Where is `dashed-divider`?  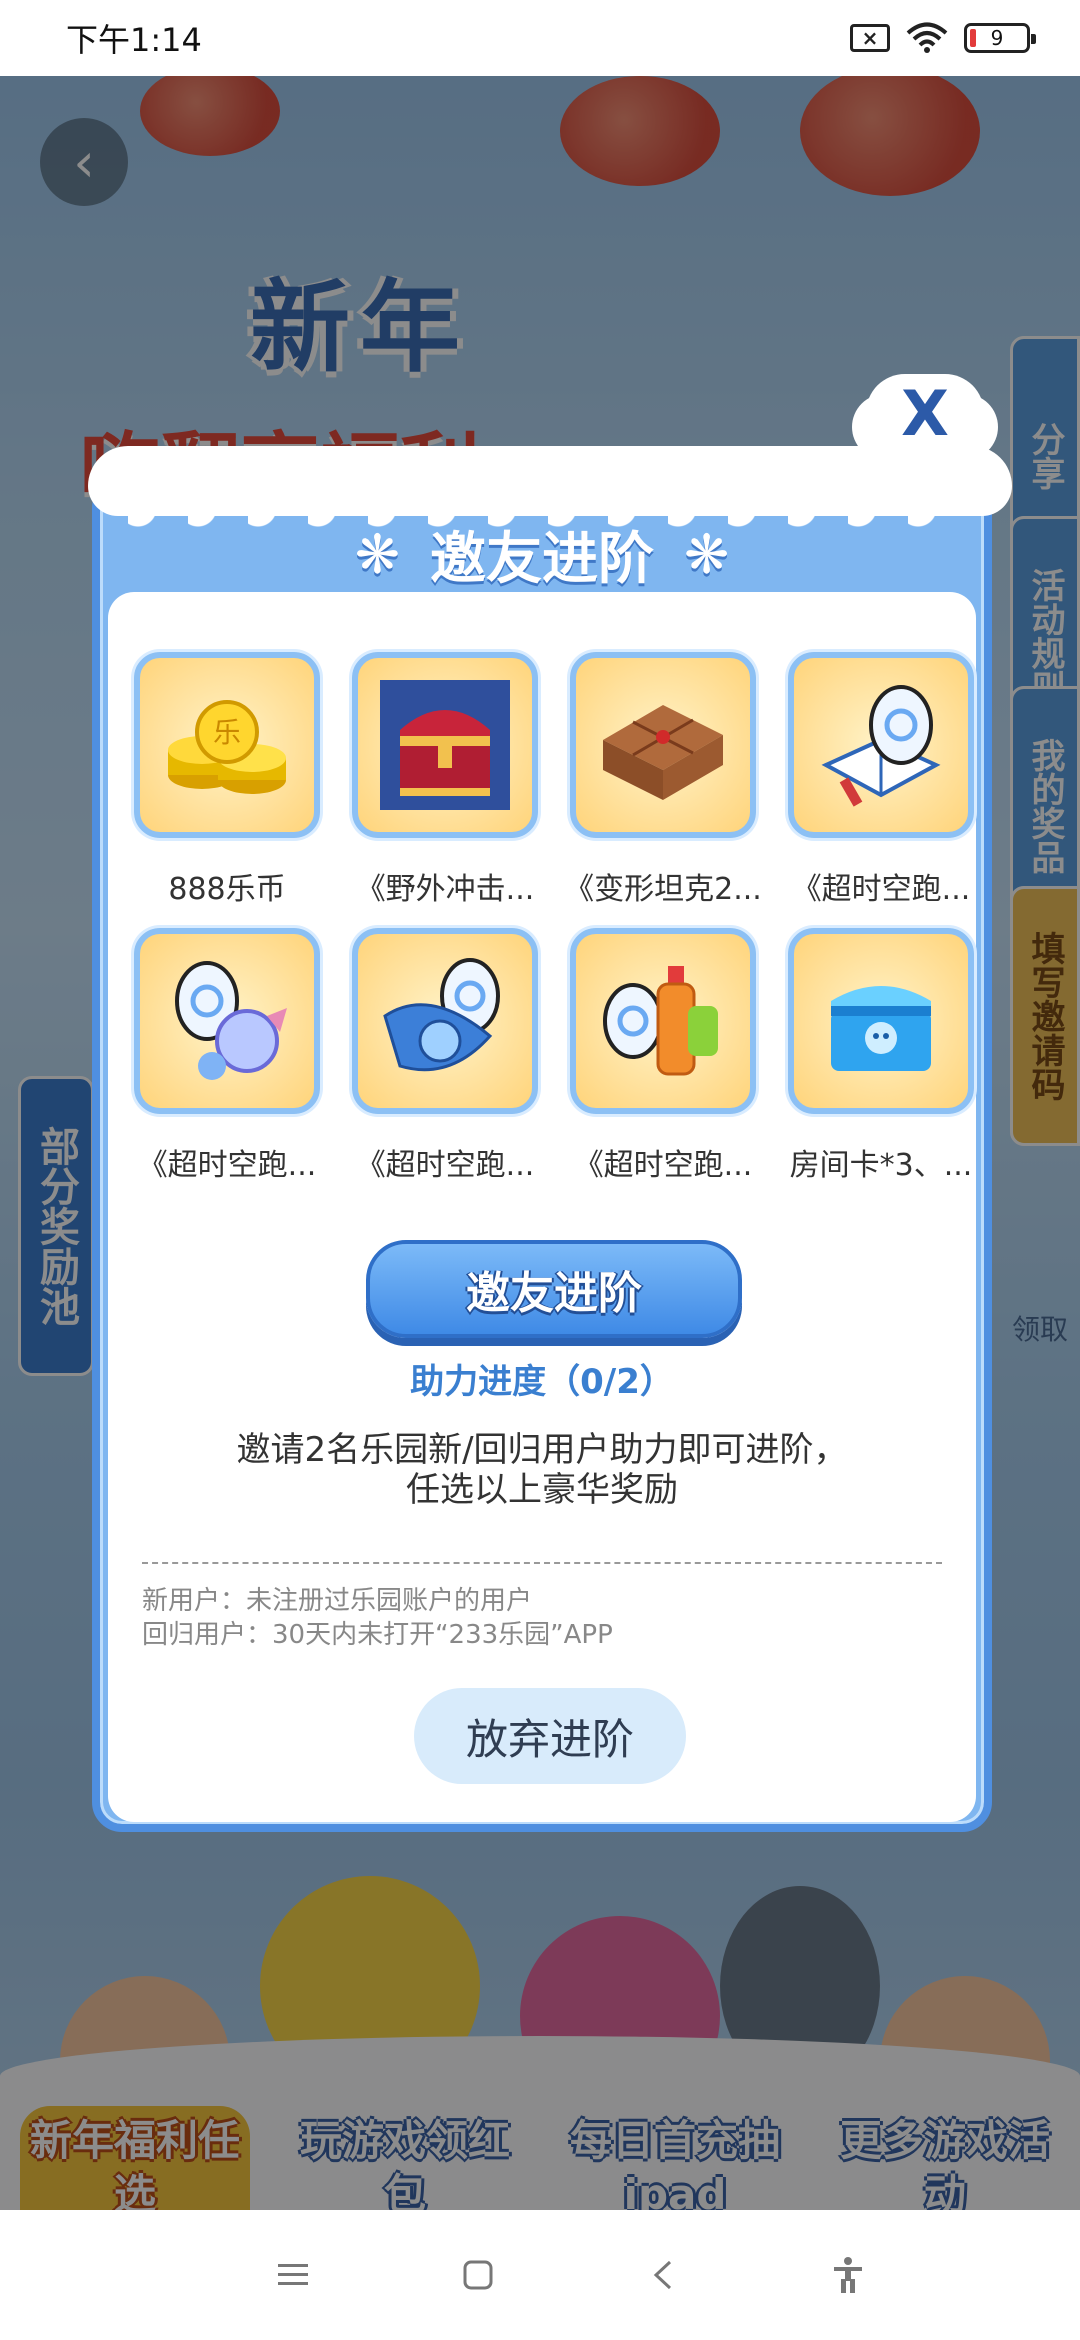
dashed-divider is located at coordinates (542, 1563).